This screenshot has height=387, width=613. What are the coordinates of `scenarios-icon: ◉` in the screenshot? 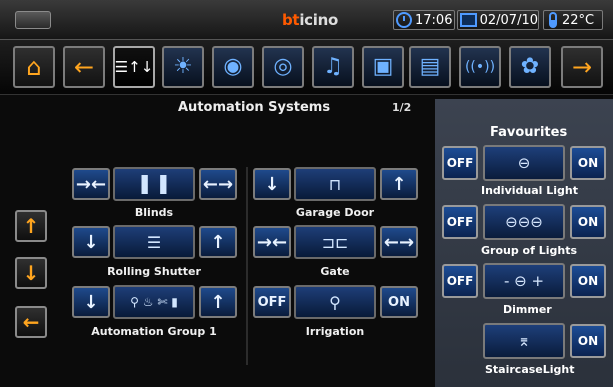 It's located at (233, 66).